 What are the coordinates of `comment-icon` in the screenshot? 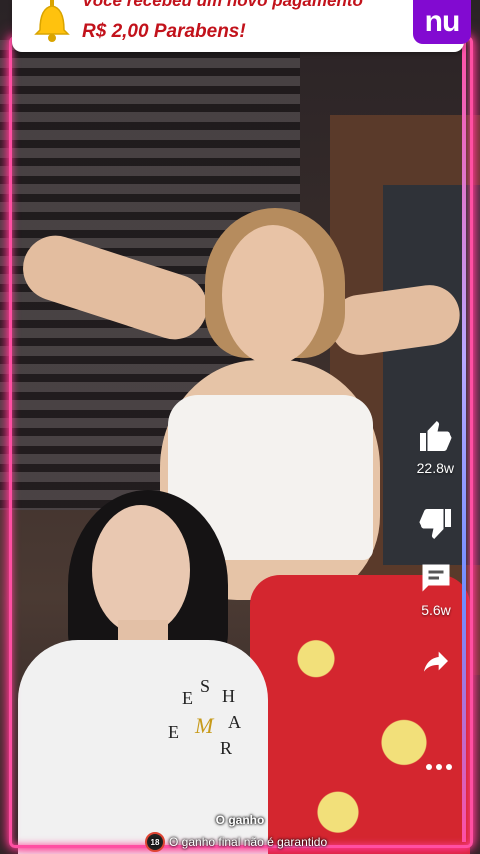 It's located at (436, 578).